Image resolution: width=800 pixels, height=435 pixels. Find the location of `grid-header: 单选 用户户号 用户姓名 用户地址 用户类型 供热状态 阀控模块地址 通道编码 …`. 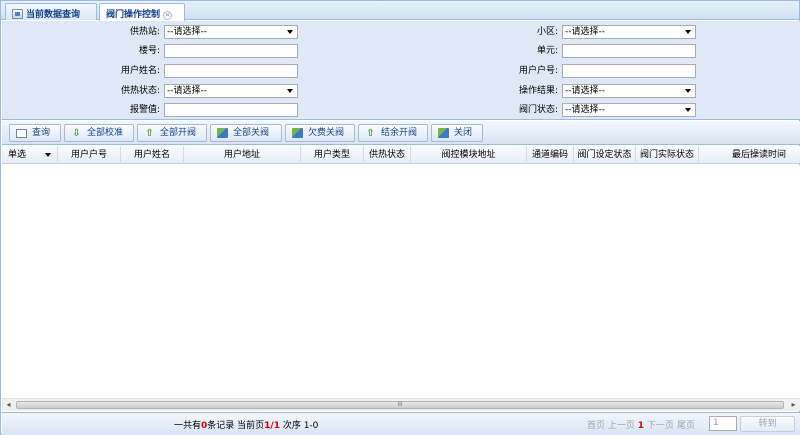

grid-header: 单选 用户户号 用户姓名 用户地址 用户类型 供热状态 阀控模块地址 通道编码 … is located at coordinates (401, 155).